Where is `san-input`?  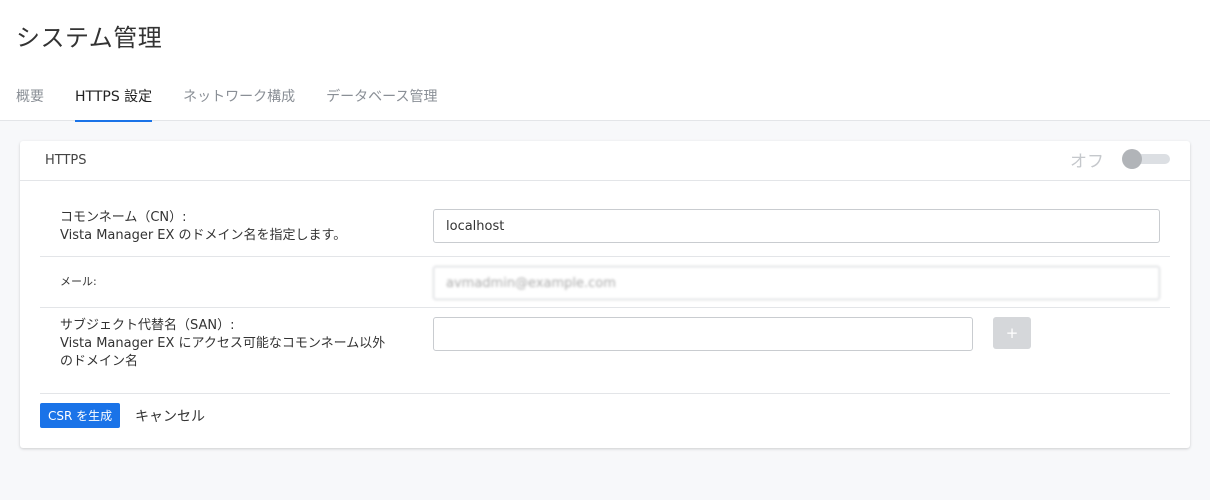
san-input is located at coordinates (703, 334).